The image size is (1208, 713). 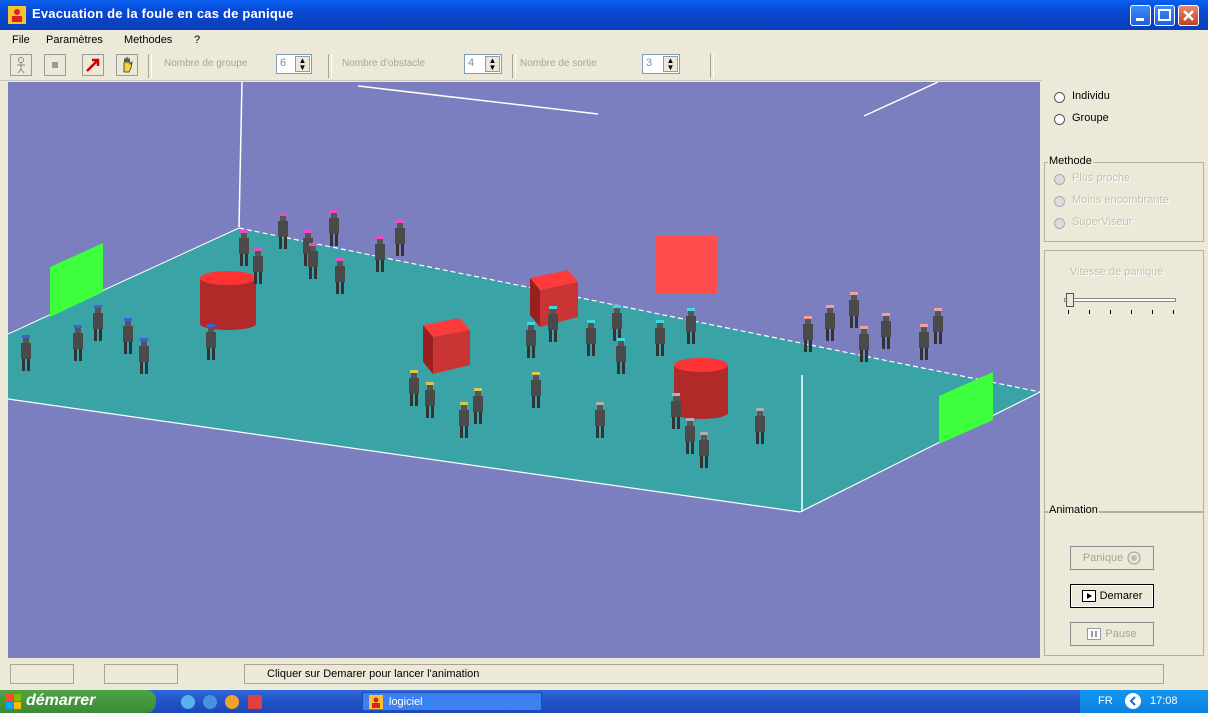 I want to click on hand-tool-button, so click(x=127, y=65).